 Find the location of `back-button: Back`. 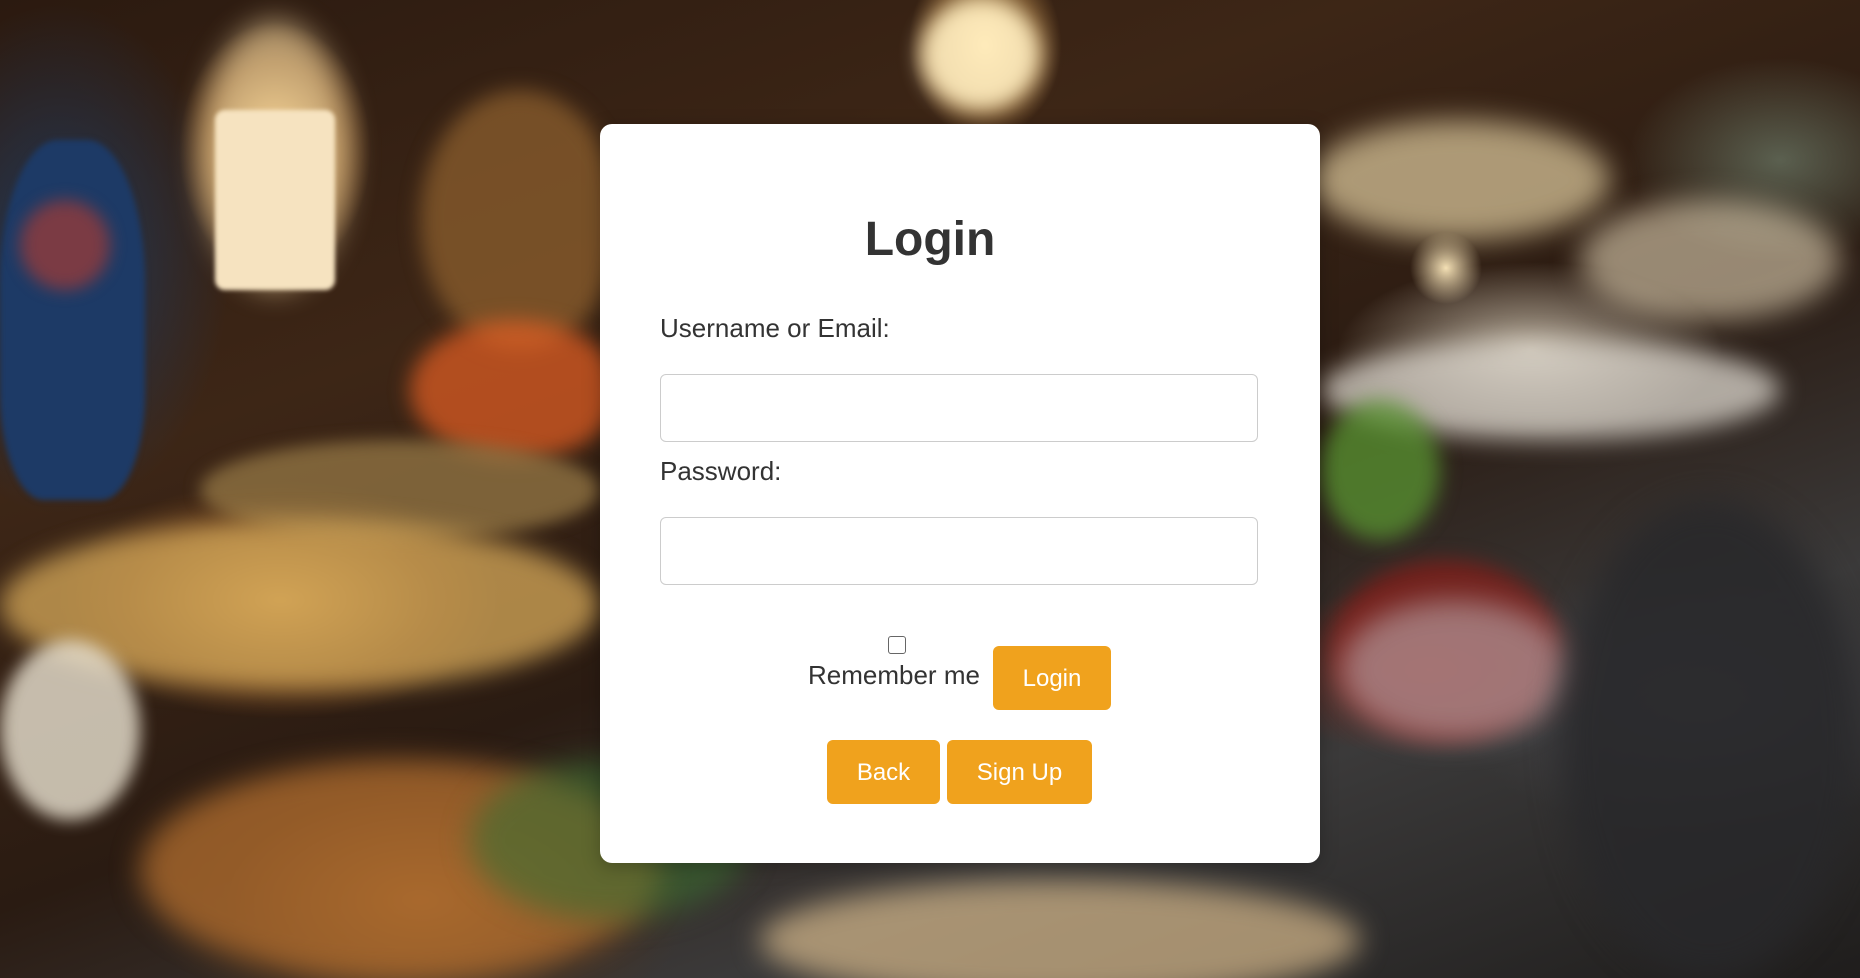

back-button: Back is located at coordinates (883, 772).